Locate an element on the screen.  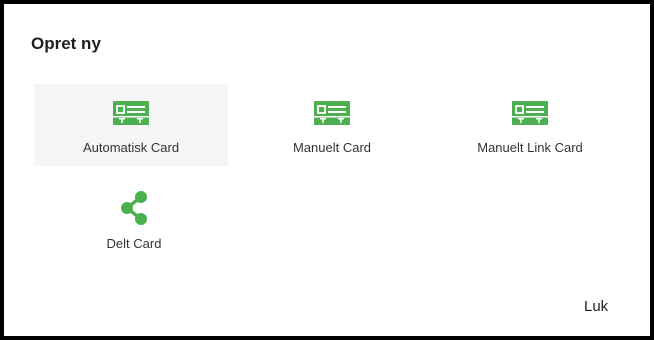
option-label: Manuelt Card is located at coordinates (332, 147).